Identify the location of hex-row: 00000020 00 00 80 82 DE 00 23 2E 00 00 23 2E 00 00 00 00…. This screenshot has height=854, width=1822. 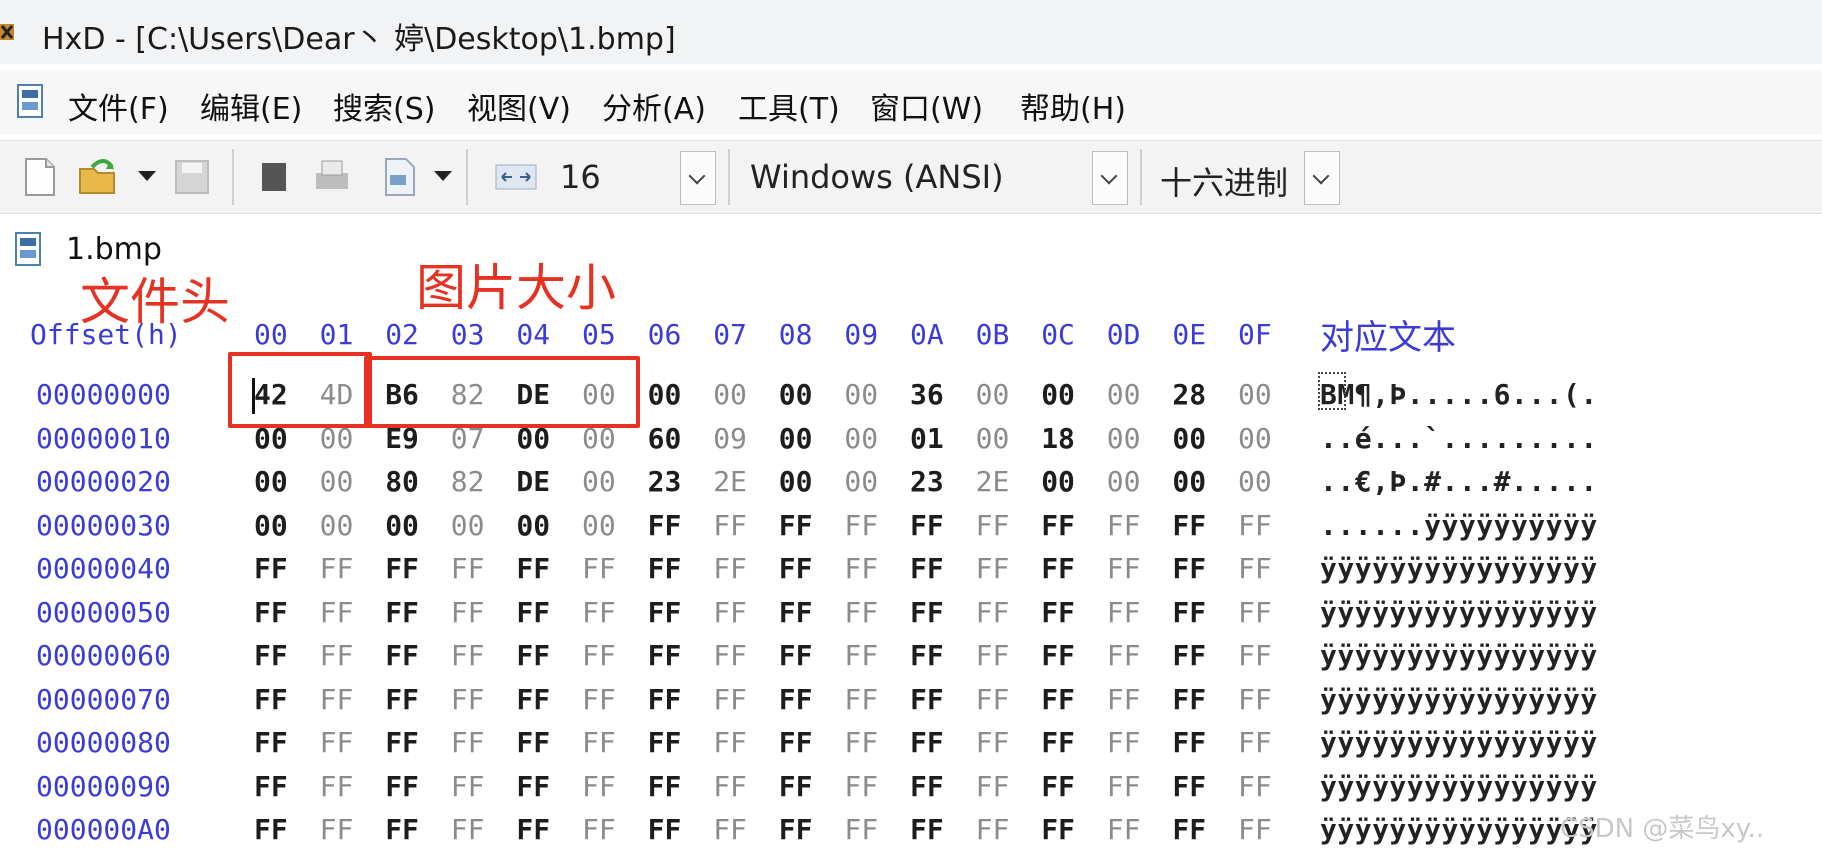
(911, 485).